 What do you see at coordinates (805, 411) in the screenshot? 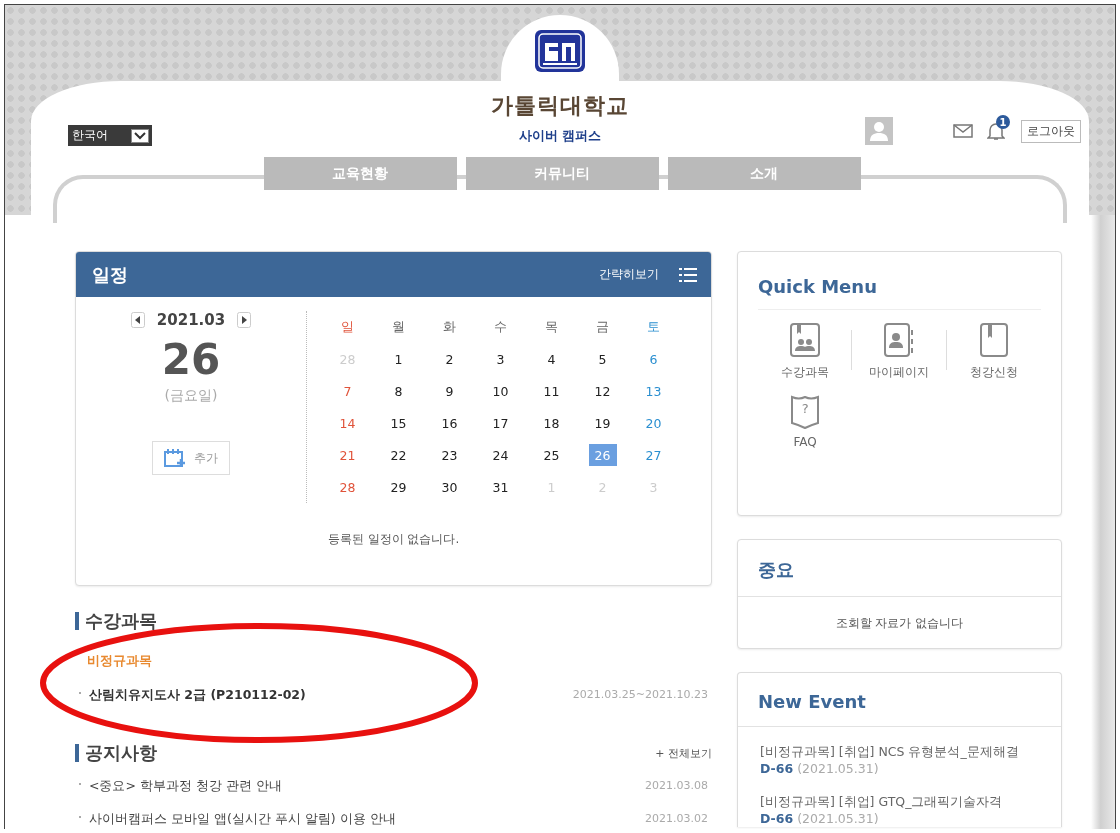
I see `faq-icon: ?` at bounding box center [805, 411].